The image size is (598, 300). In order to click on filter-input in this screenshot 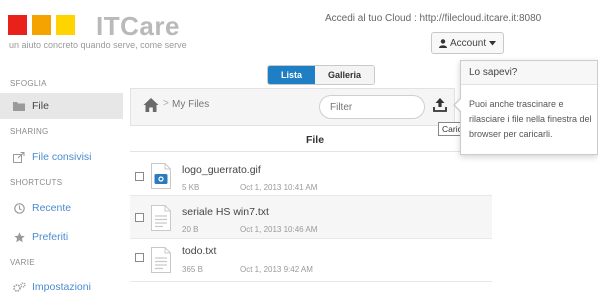, I will do `click(372, 107)`.